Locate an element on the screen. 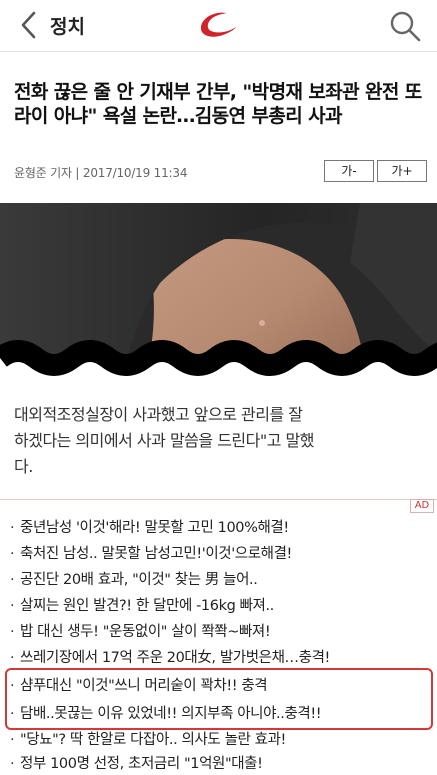 Image resolution: width=437 pixels, height=775 pixels. ad-link: · 정부 100명 선정, 초저금리 "1억원"대출! is located at coordinates (136, 763).